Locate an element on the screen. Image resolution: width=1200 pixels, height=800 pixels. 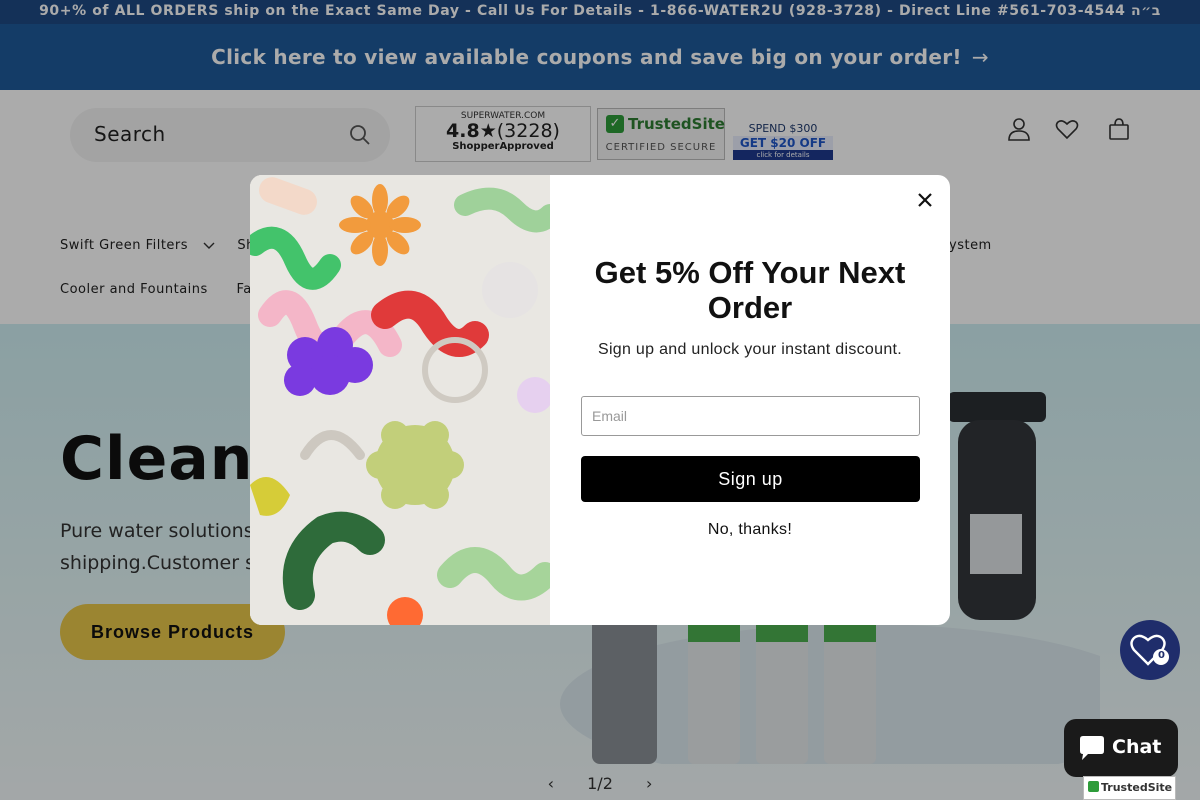
modal-image is located at coordinates (400, 400).